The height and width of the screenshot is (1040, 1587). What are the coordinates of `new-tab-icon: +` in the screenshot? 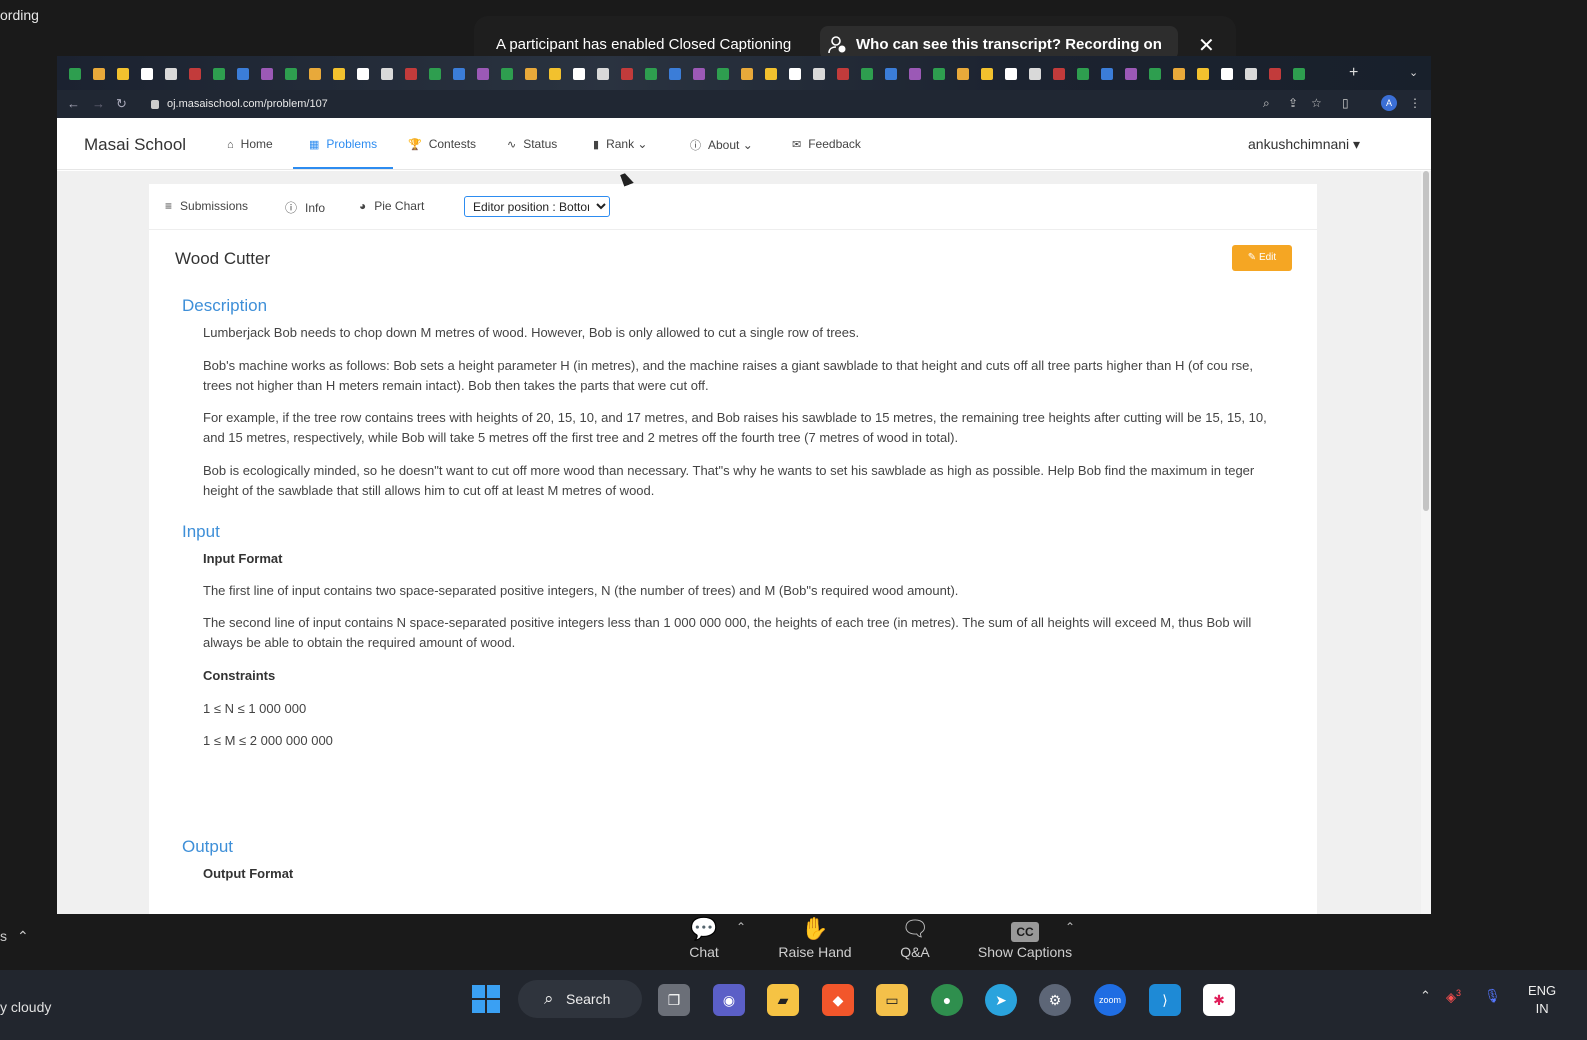 It's located at (1353, 73).